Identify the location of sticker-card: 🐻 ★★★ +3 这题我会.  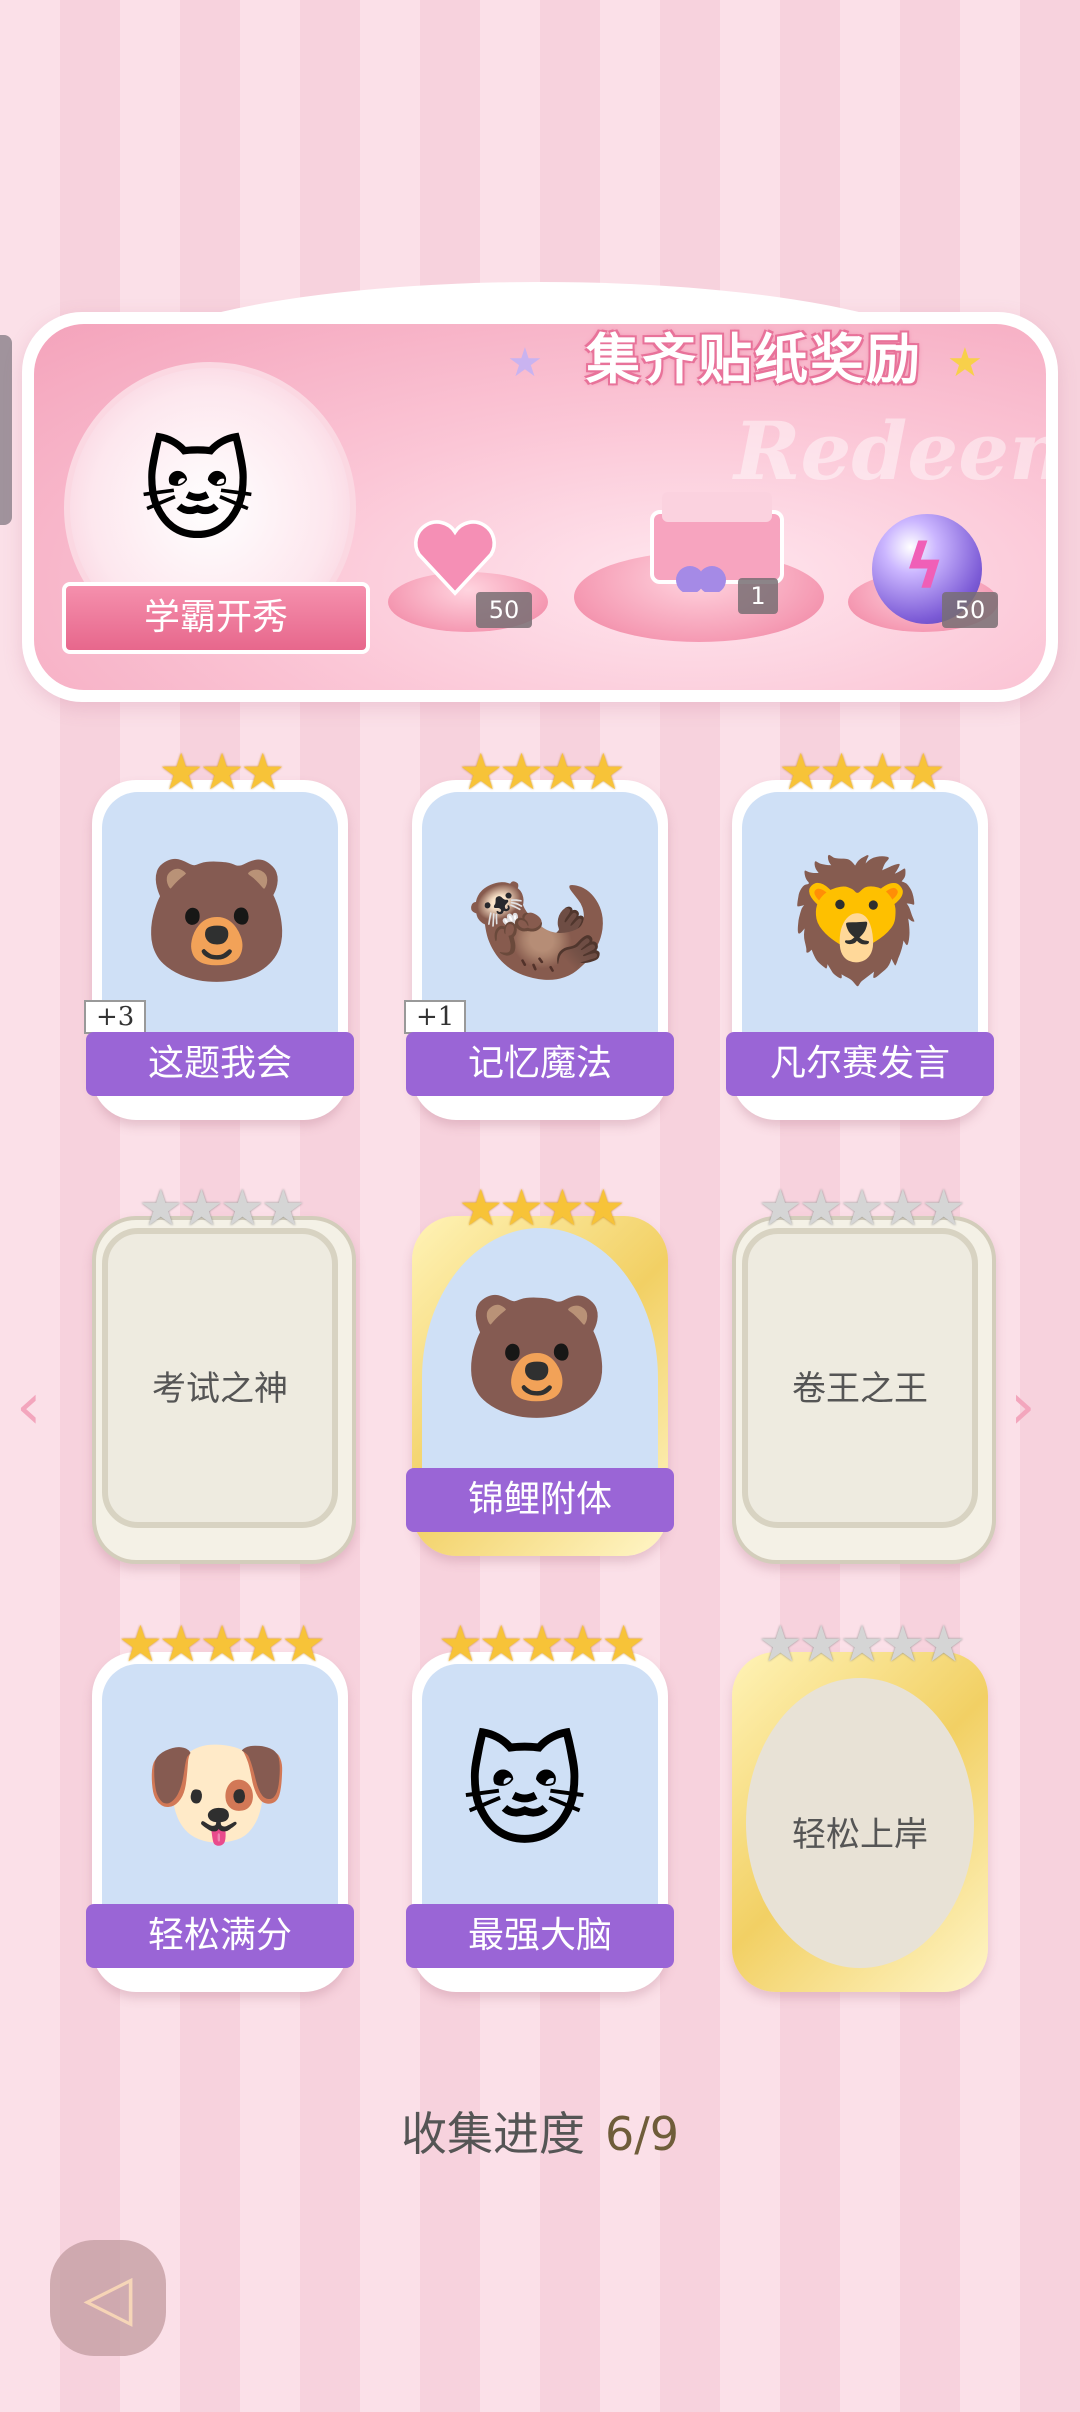
(219, 931).